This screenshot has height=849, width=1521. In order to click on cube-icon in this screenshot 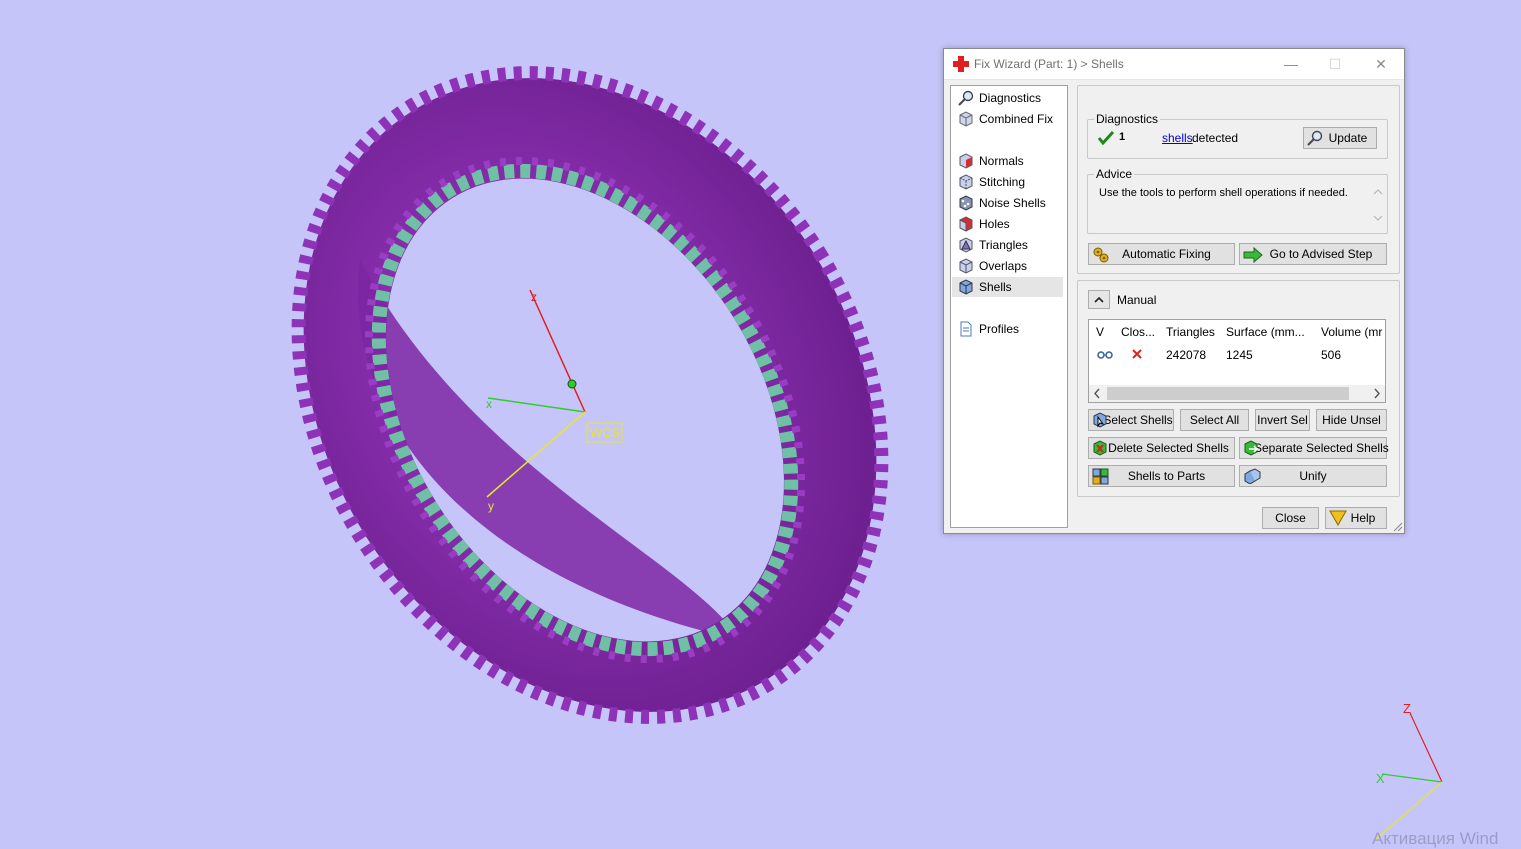, I will do `click(966, 119)`.